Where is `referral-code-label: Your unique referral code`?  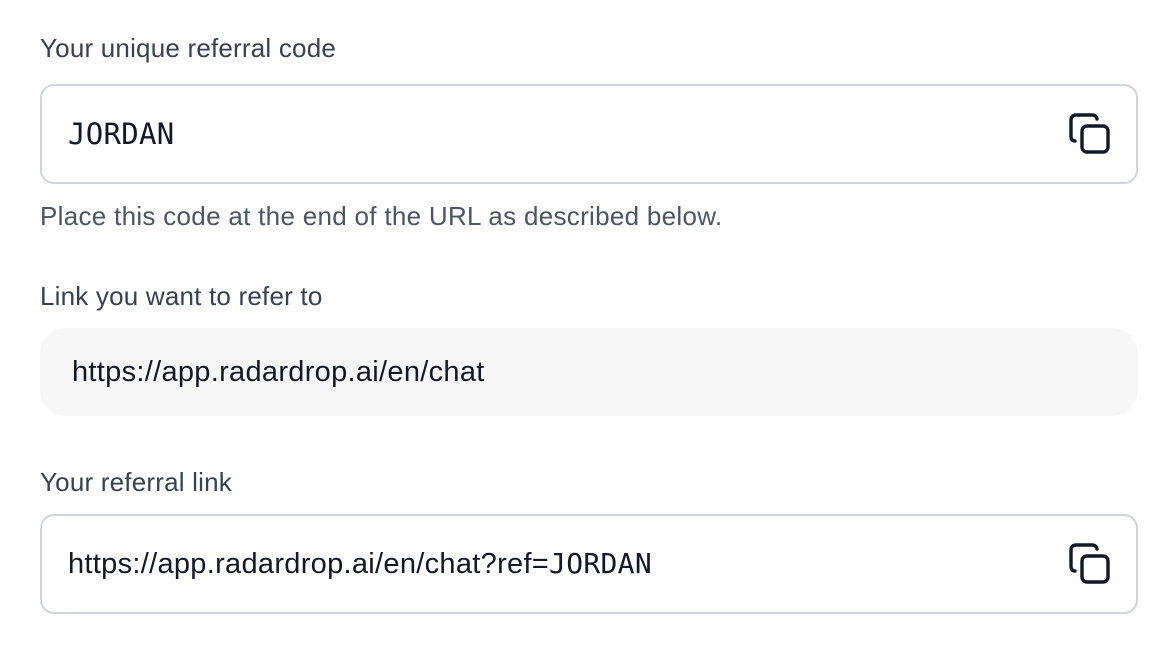 referral-code-label: Your unique referral code is located at coordinates (188, 48).